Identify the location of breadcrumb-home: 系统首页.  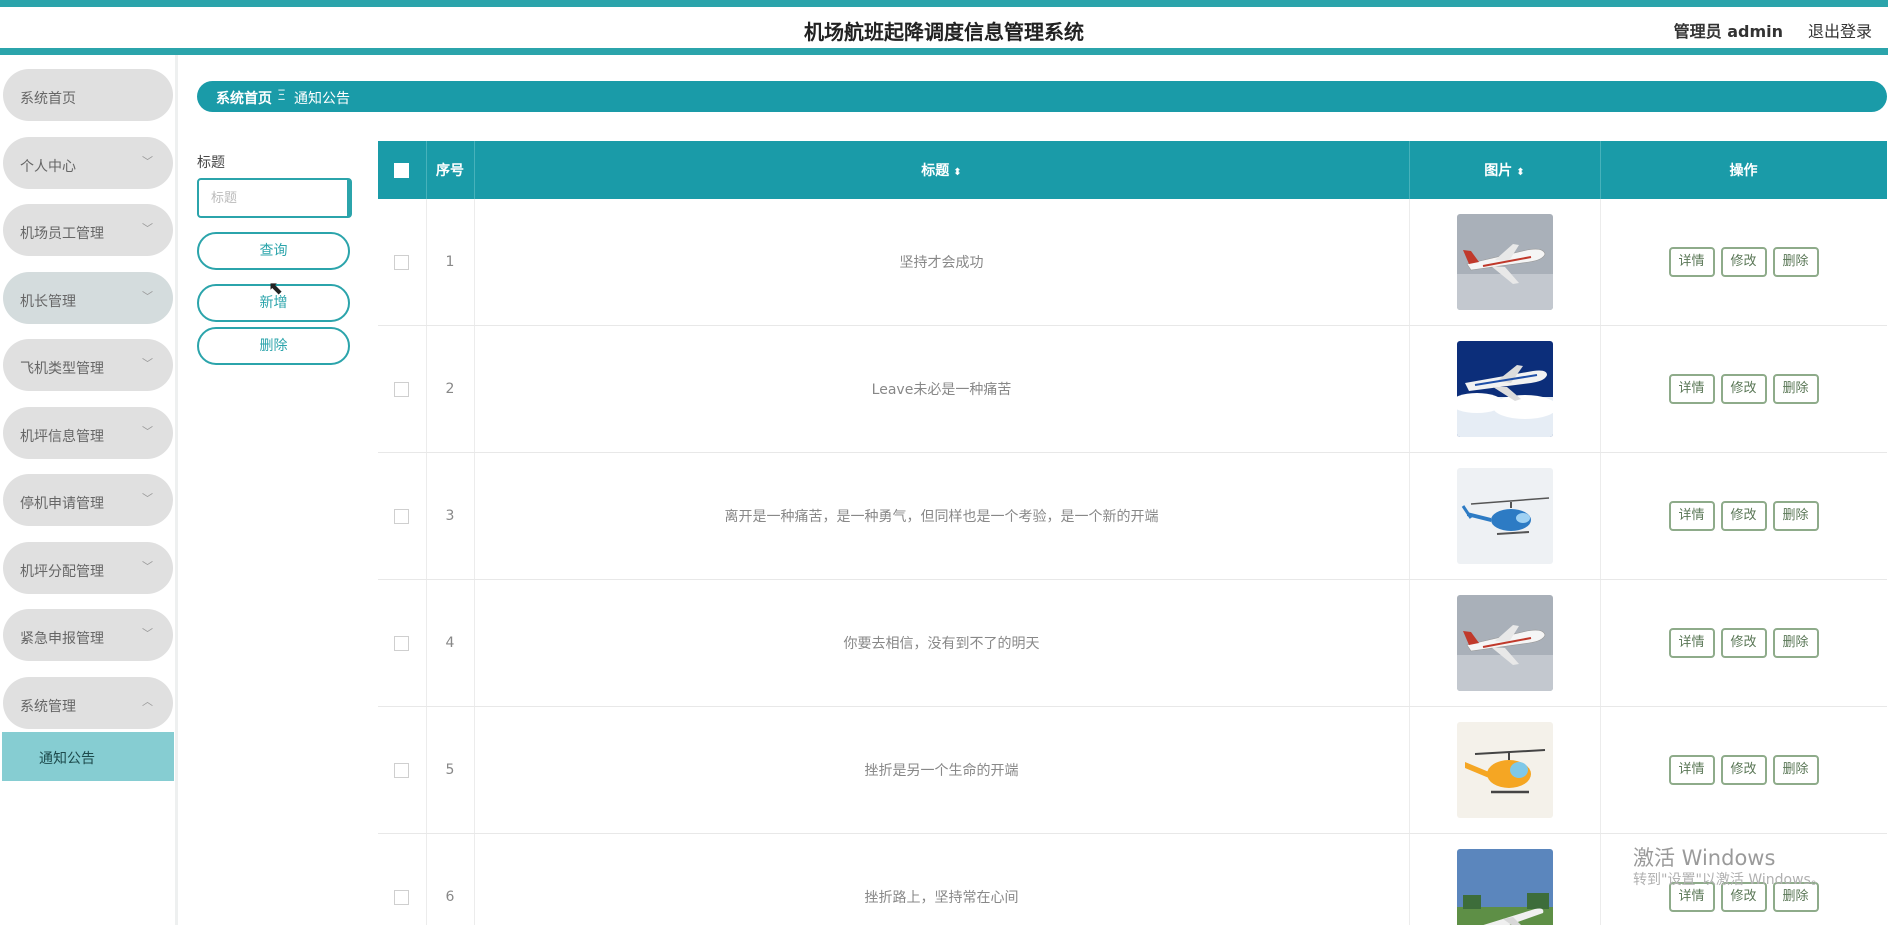
(244, 98).